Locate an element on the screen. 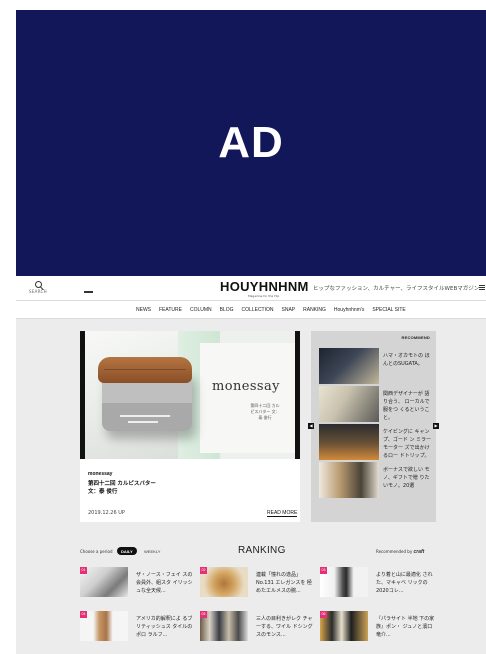 The width and height of the screenshot is (486, 654). search-button: SEARCH is located at coordinates (38, 287).